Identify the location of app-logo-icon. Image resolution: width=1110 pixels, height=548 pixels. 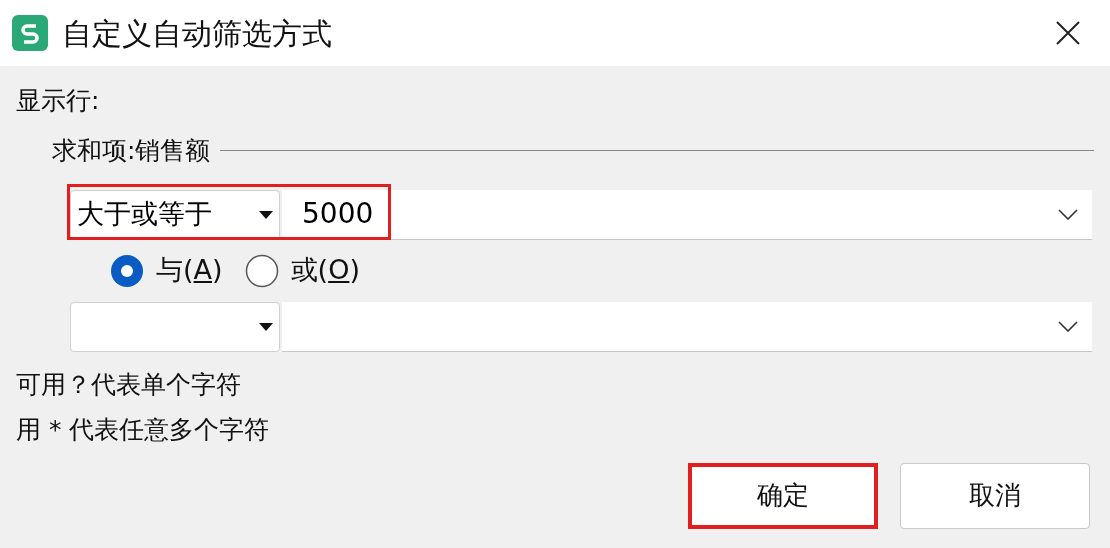
(30, 33).